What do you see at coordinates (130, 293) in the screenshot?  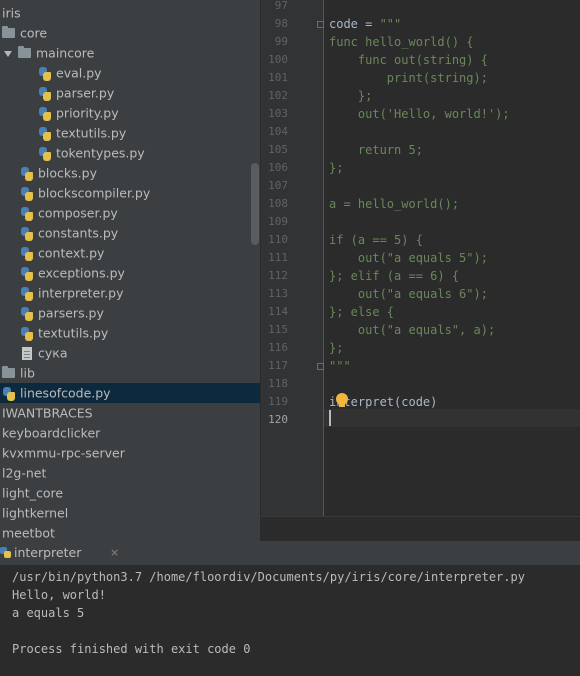 I see `tree-item: interpreter.py` at bounding box center [130, 293].